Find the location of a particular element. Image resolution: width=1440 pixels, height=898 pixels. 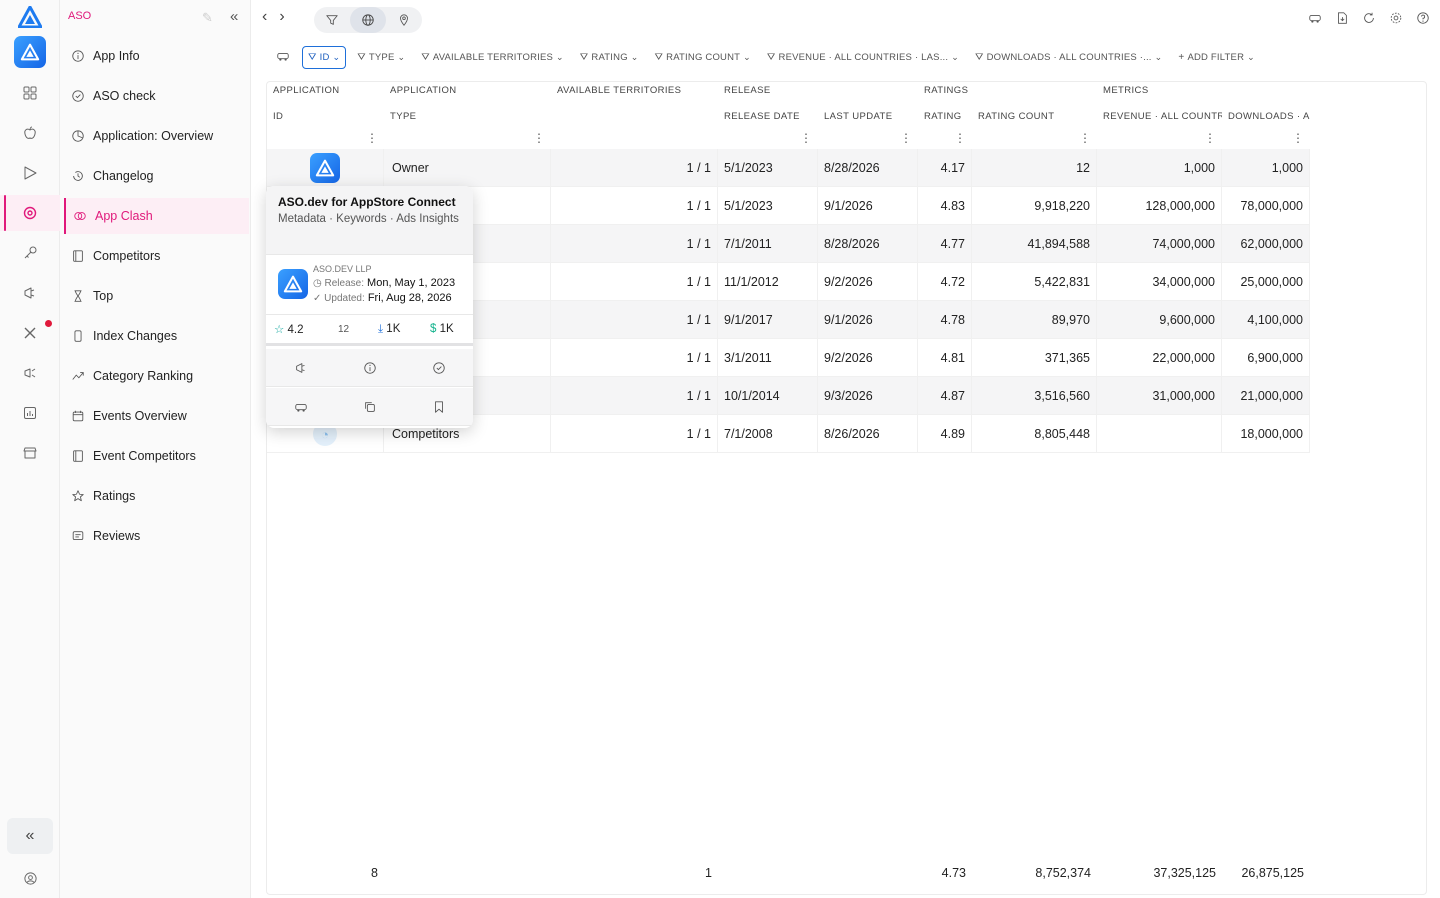

sidebar-item-category-ranking: Category Ranking is located at coordinates (156, 376).